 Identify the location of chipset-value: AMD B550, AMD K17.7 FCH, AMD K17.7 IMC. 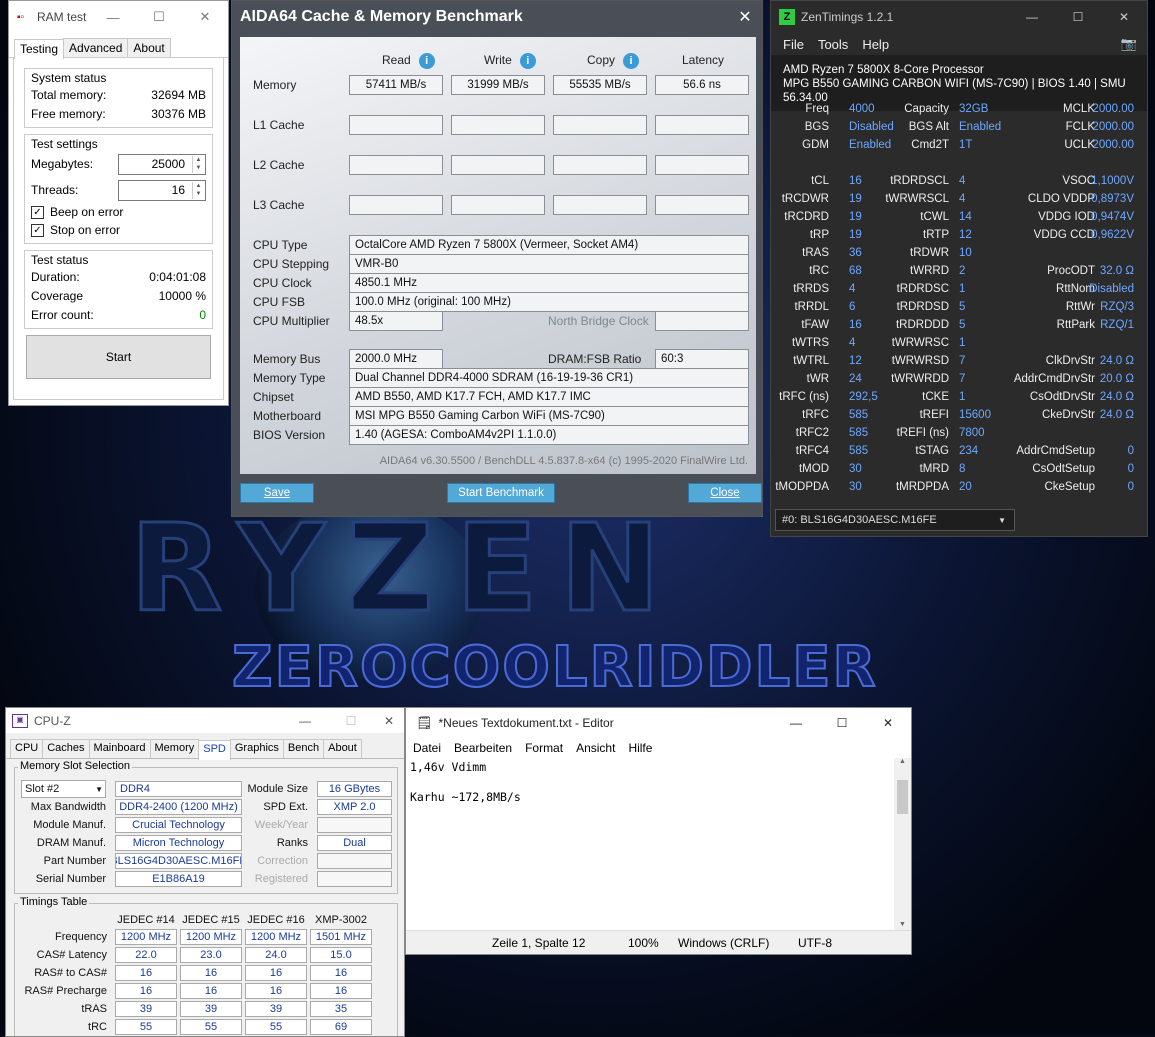
(549, 397).